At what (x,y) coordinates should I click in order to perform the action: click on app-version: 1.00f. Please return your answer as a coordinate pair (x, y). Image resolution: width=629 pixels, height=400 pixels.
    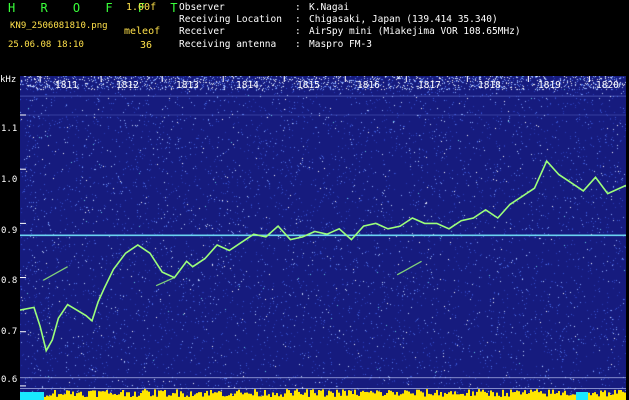
    Looking at the image, I should click on (141, 7).